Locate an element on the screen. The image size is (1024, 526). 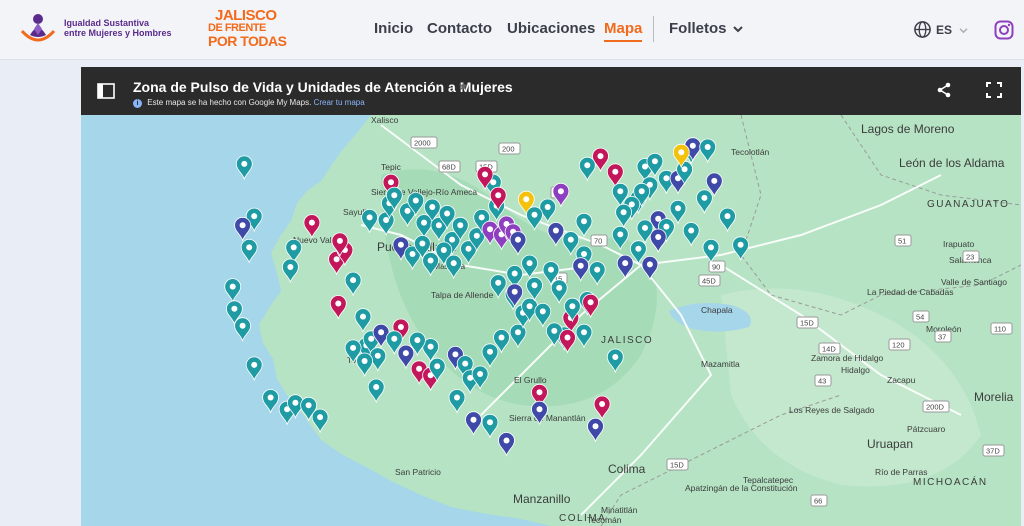
place-label: Chapala is located at coordinates (717, 310).